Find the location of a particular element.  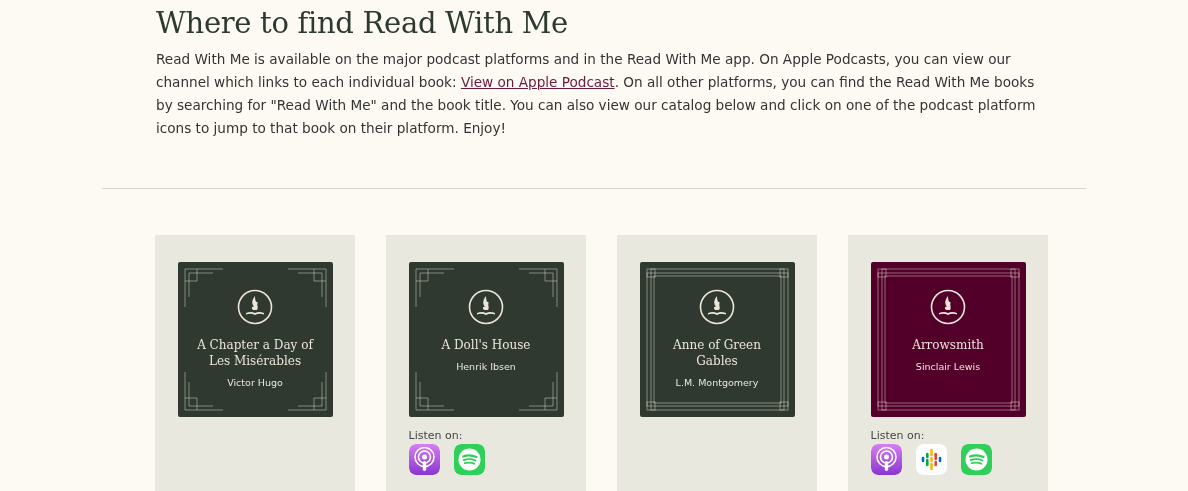

book-title: Arrowsmith is located at coordinates (948, 345).